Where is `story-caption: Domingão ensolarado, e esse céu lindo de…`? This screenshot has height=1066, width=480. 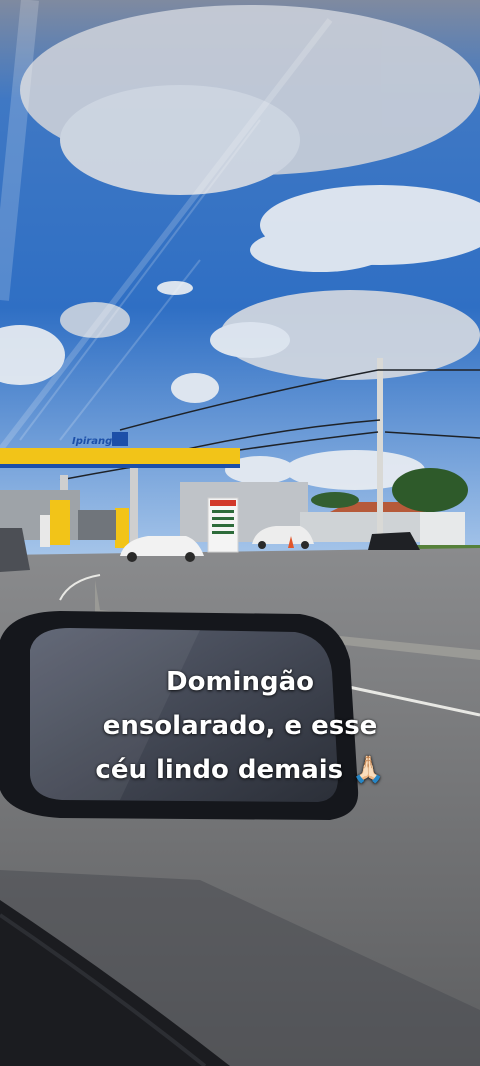
story-caption: Domingão ensolarado, e esse céu lindo de… is located at coordinates (240, 726).